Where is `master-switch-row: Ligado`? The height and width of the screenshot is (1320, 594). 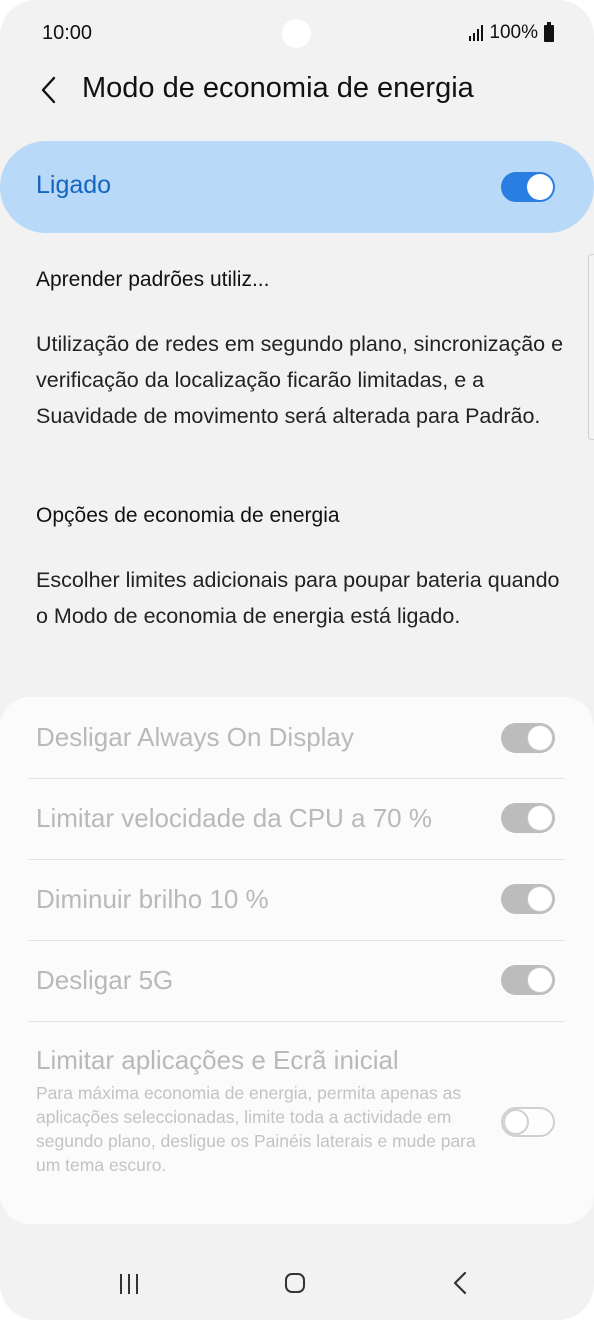
master-switch-row: Ligado is located at coordinates (297, 187).